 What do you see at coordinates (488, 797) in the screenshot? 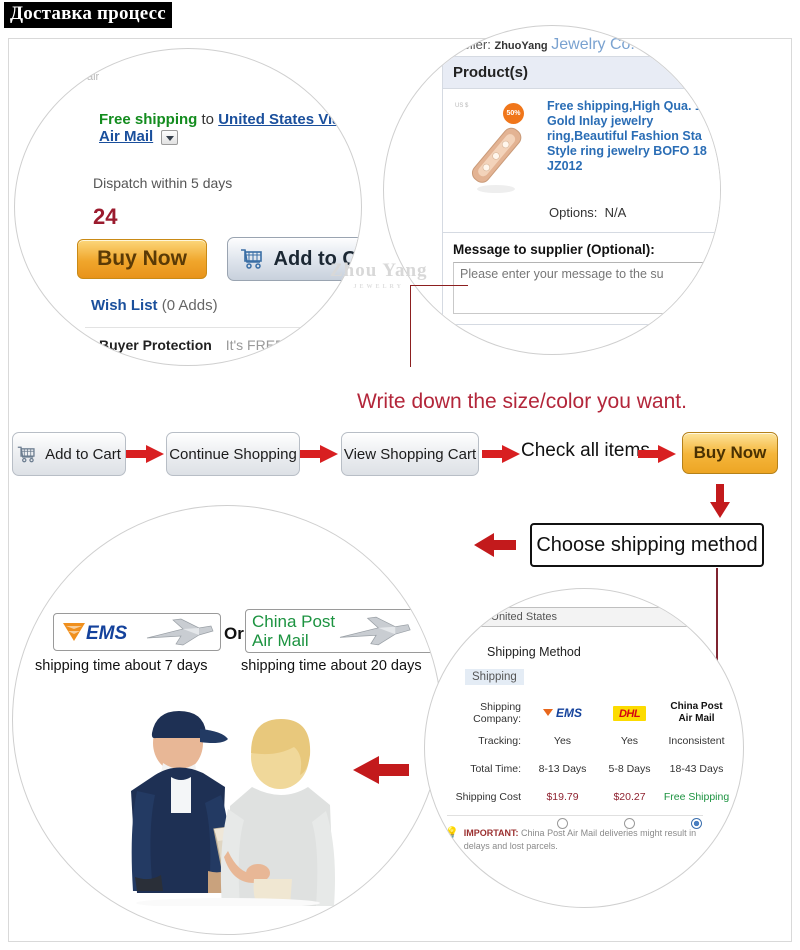
I see `row-label: Shipping Cost` at bounding box center [488, 797].